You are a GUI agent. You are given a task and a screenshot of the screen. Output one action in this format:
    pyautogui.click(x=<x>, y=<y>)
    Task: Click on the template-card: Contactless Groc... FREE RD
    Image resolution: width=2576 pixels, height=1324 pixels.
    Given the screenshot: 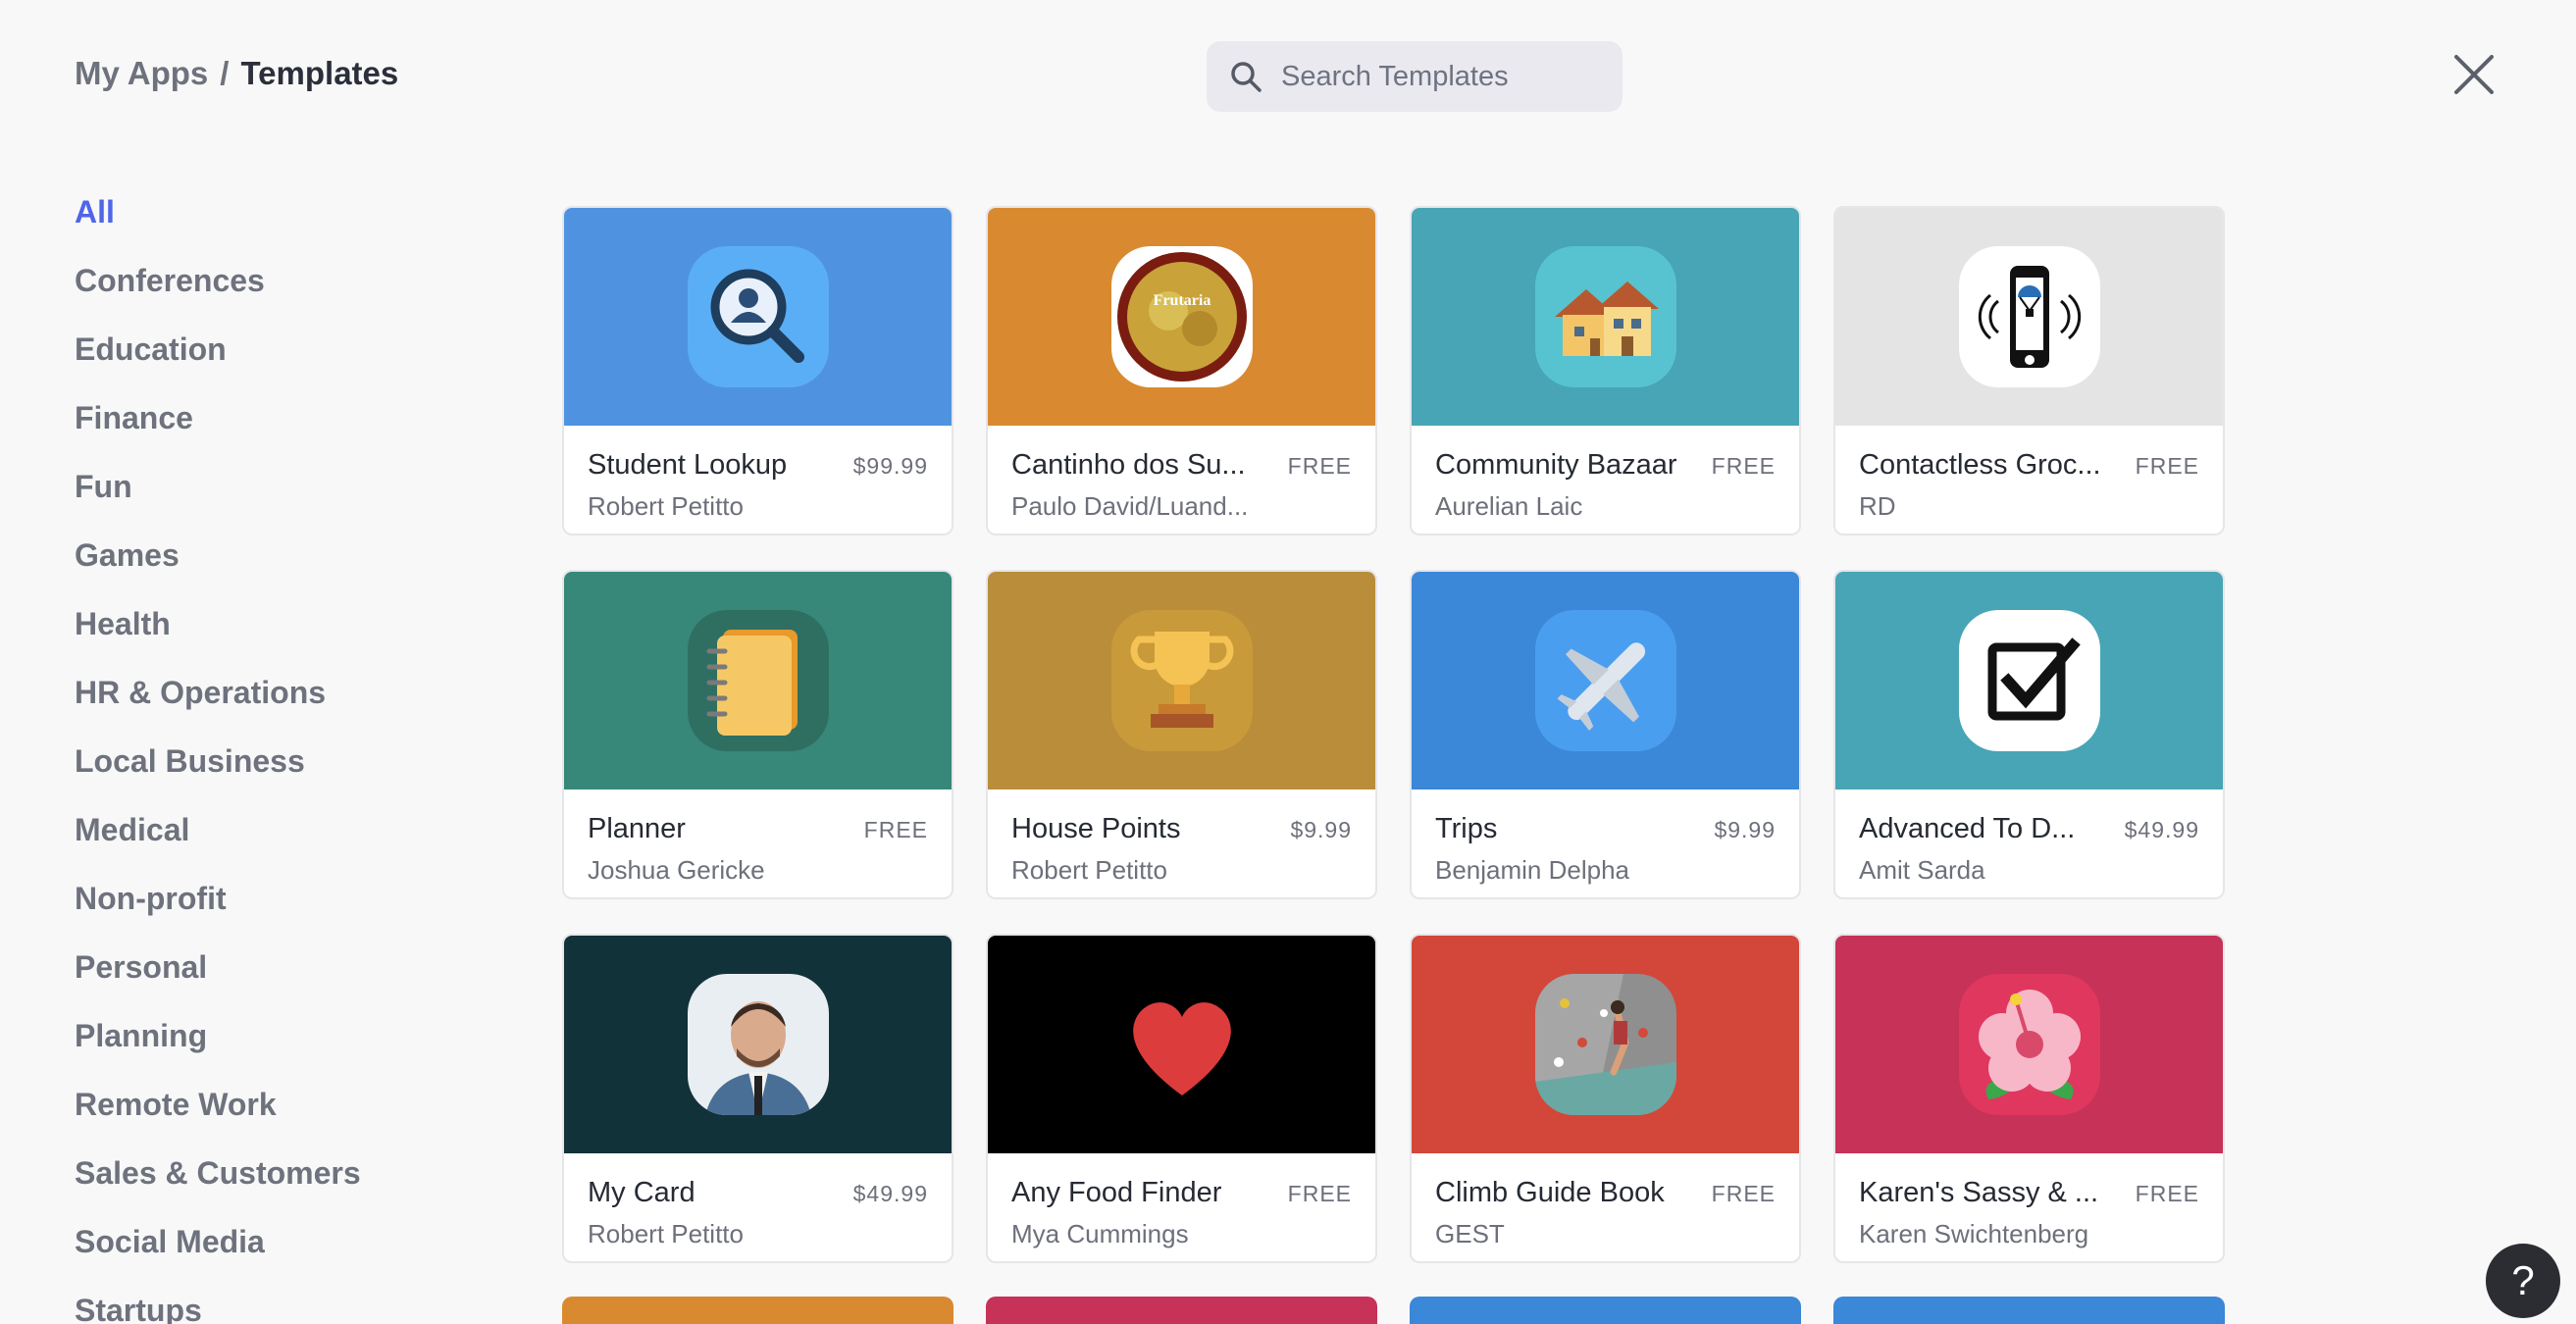 What is the action you would take?
    pyautogui.click(x=2029, y=370)
    